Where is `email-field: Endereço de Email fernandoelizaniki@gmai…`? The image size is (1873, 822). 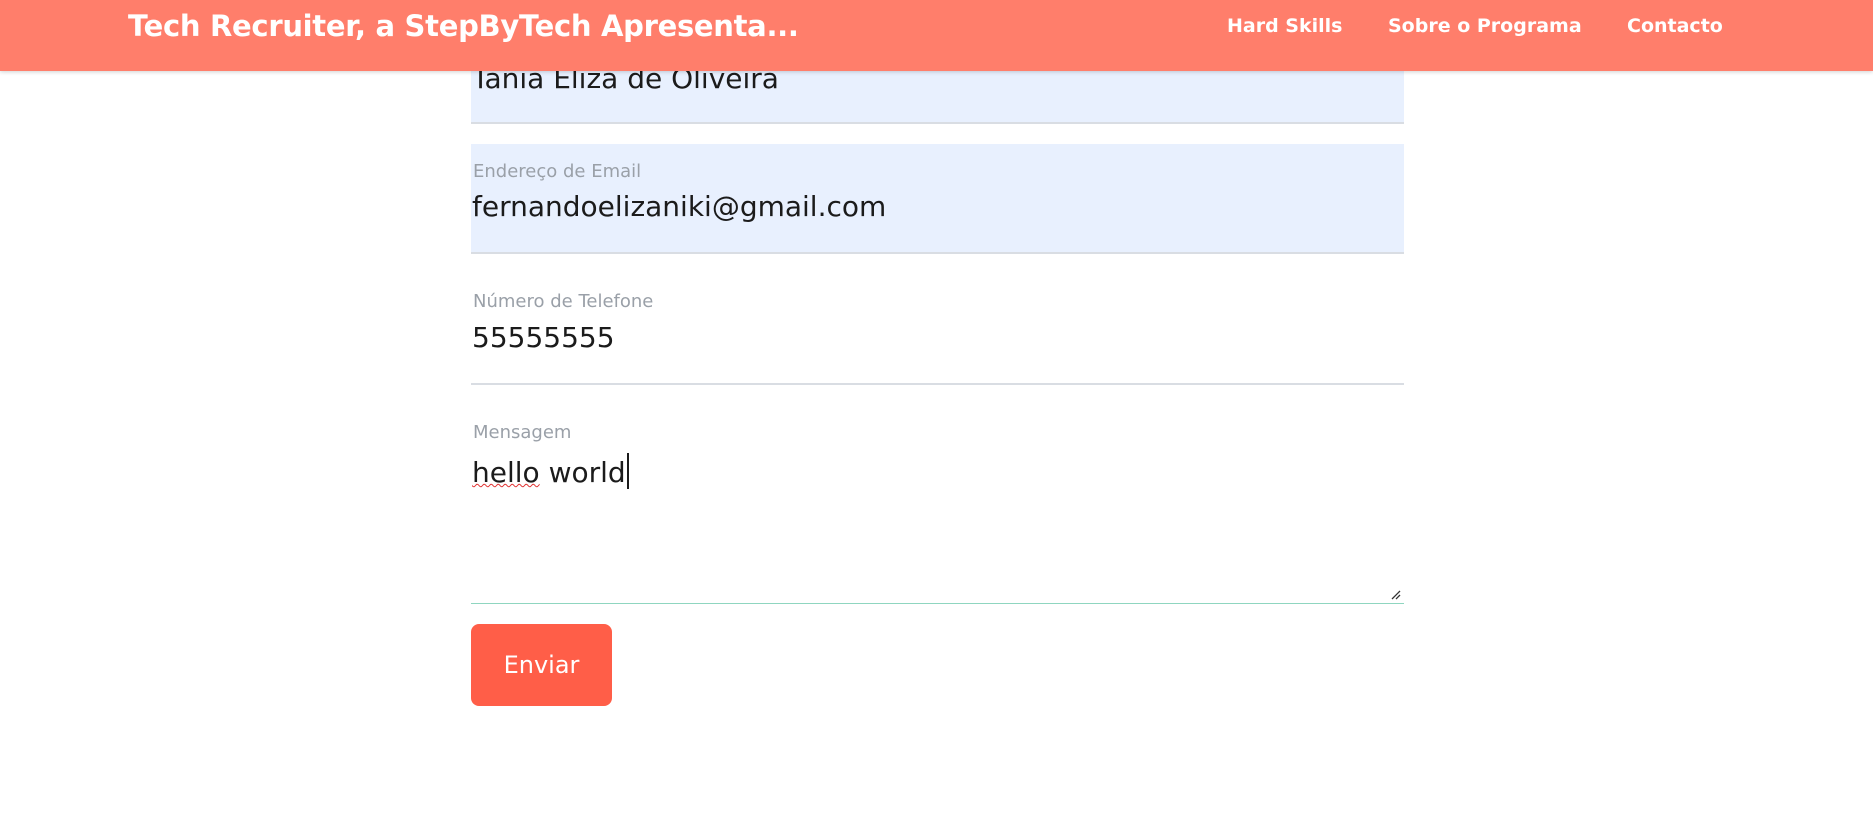 email-field: Endereço de Email fernandoelizaniki@gmai… is located at coordinates (937, 199).